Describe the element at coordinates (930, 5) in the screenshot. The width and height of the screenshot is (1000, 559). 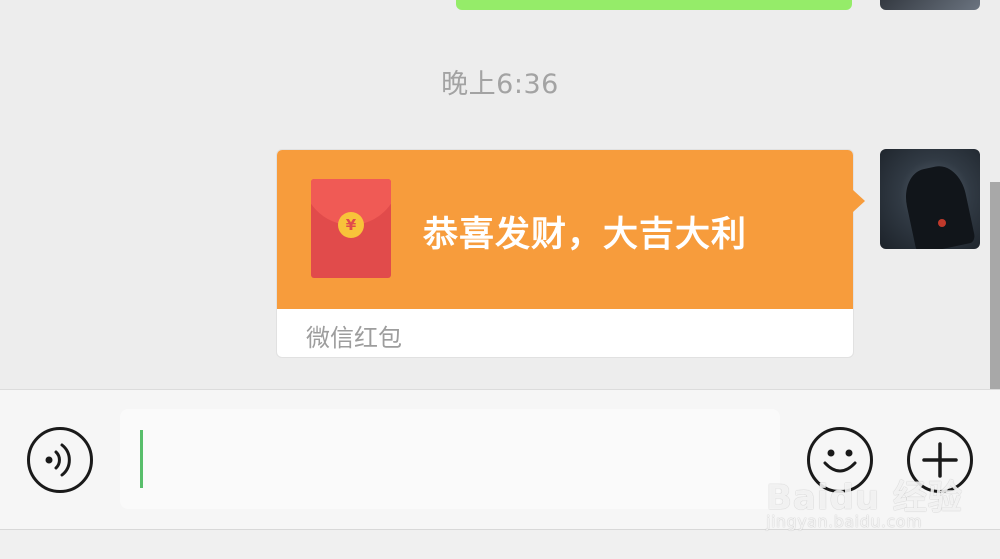
I see `previous-message-avatar` at that location.